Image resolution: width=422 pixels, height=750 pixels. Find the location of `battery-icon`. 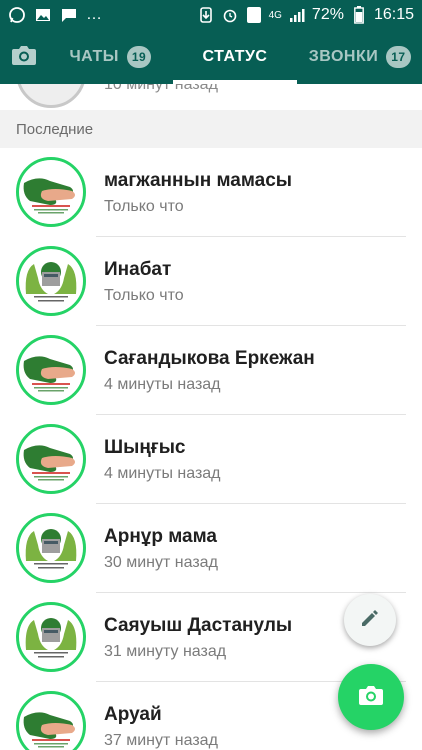

battery-icon is located at coordinates (359, 15).